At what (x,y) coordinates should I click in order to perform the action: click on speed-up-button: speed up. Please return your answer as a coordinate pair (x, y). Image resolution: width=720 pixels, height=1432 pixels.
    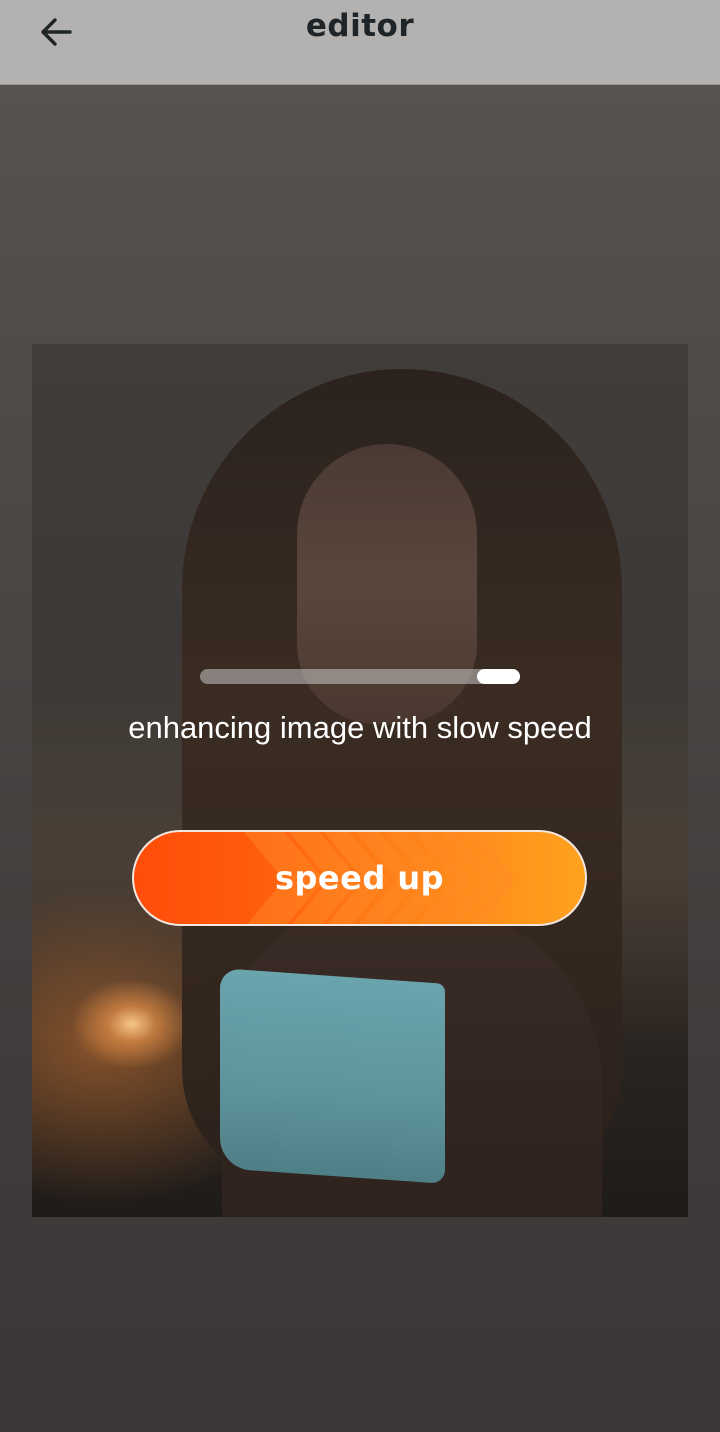
    Looking at the image, I should click on (359, 878).